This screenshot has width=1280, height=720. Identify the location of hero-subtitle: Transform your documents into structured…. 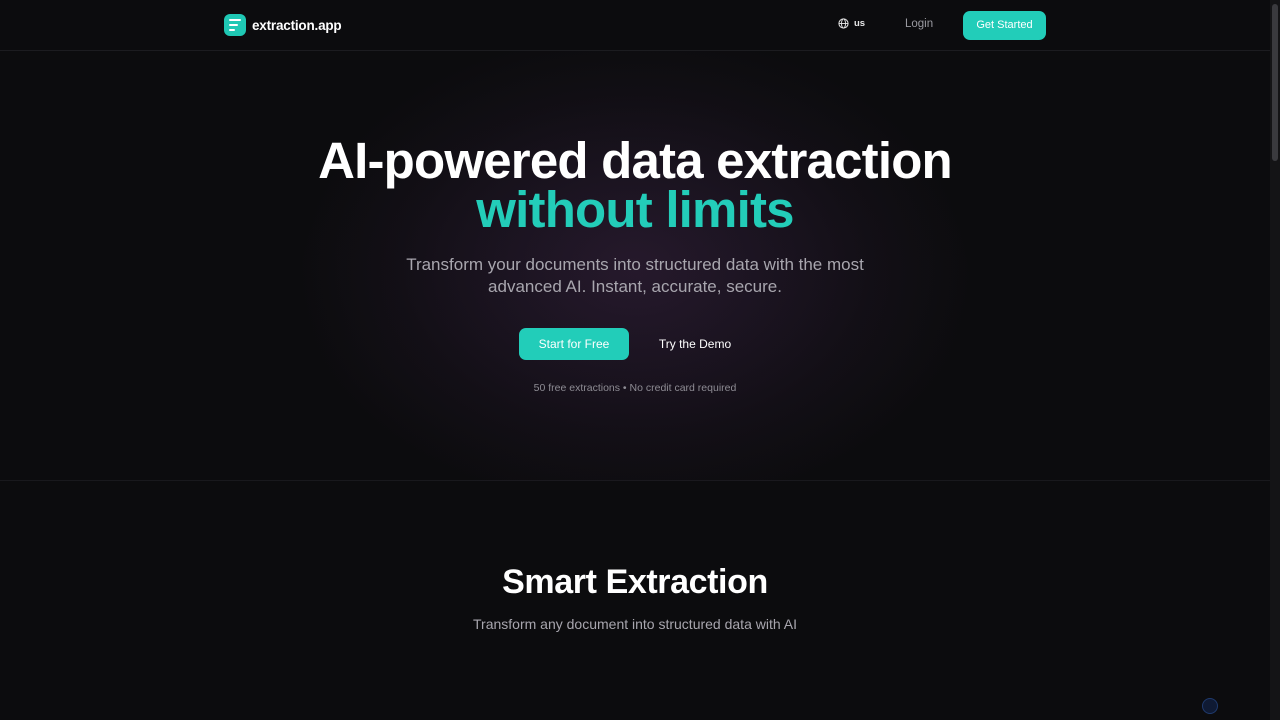
(635, 275).